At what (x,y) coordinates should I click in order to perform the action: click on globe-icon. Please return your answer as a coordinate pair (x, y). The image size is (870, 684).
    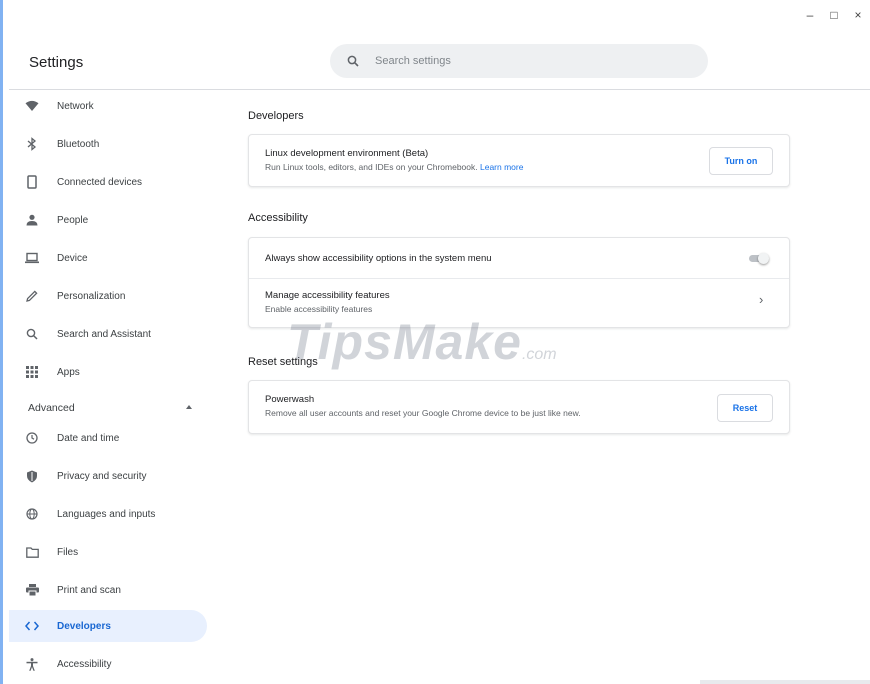
    Looking at the image, I should click on (32, 514).